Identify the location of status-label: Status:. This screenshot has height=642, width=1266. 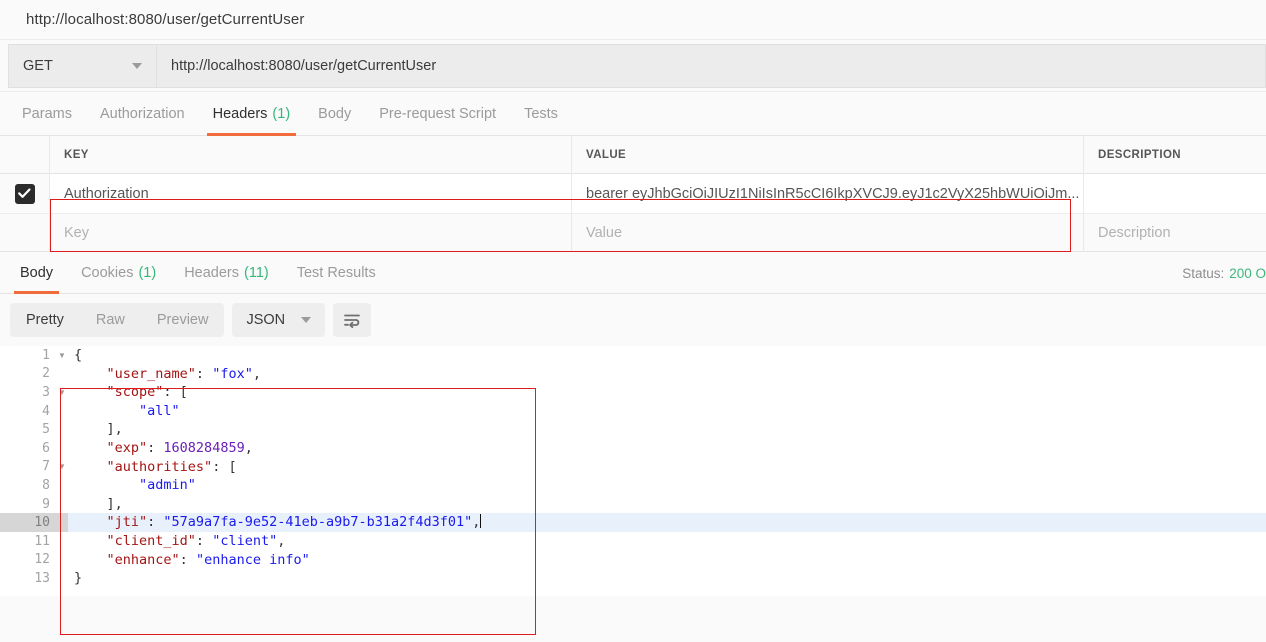
(1203, 273).